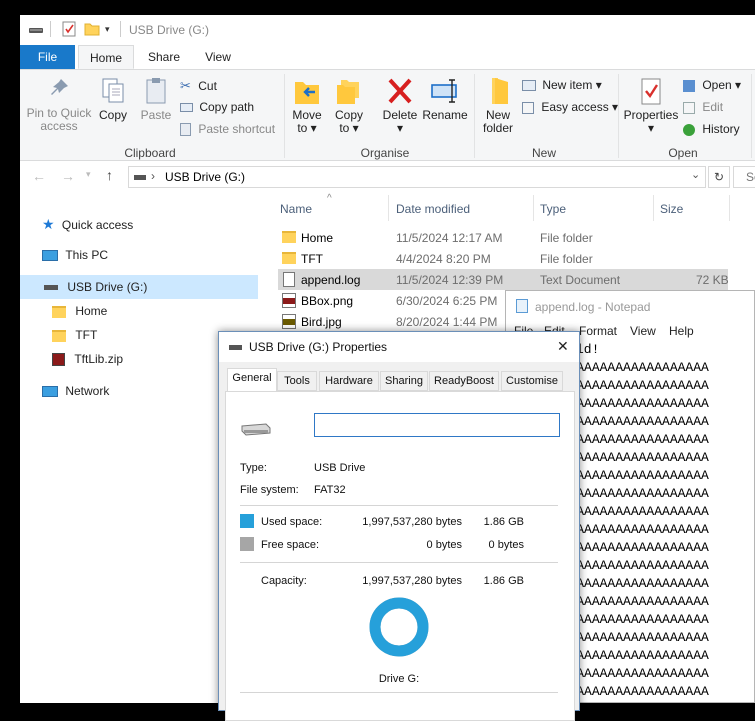  What do you see at coordinates (297, 381) in the screenshot?
I see `tab-tools: Tools` at bounding box center [297, 381].